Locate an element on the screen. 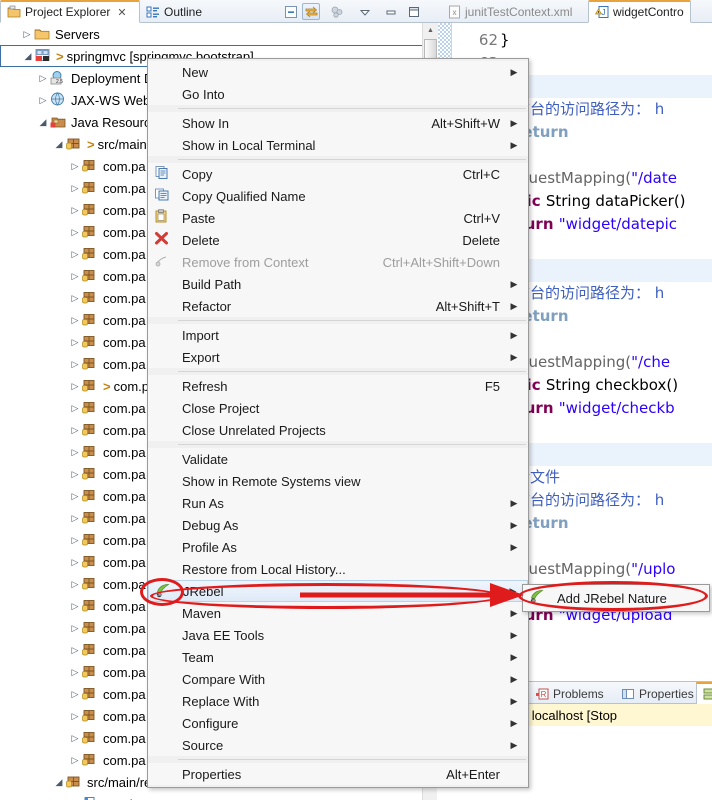 The image size is (712, 800). tab-problems: R Problems is located at coordinates (569, 693).